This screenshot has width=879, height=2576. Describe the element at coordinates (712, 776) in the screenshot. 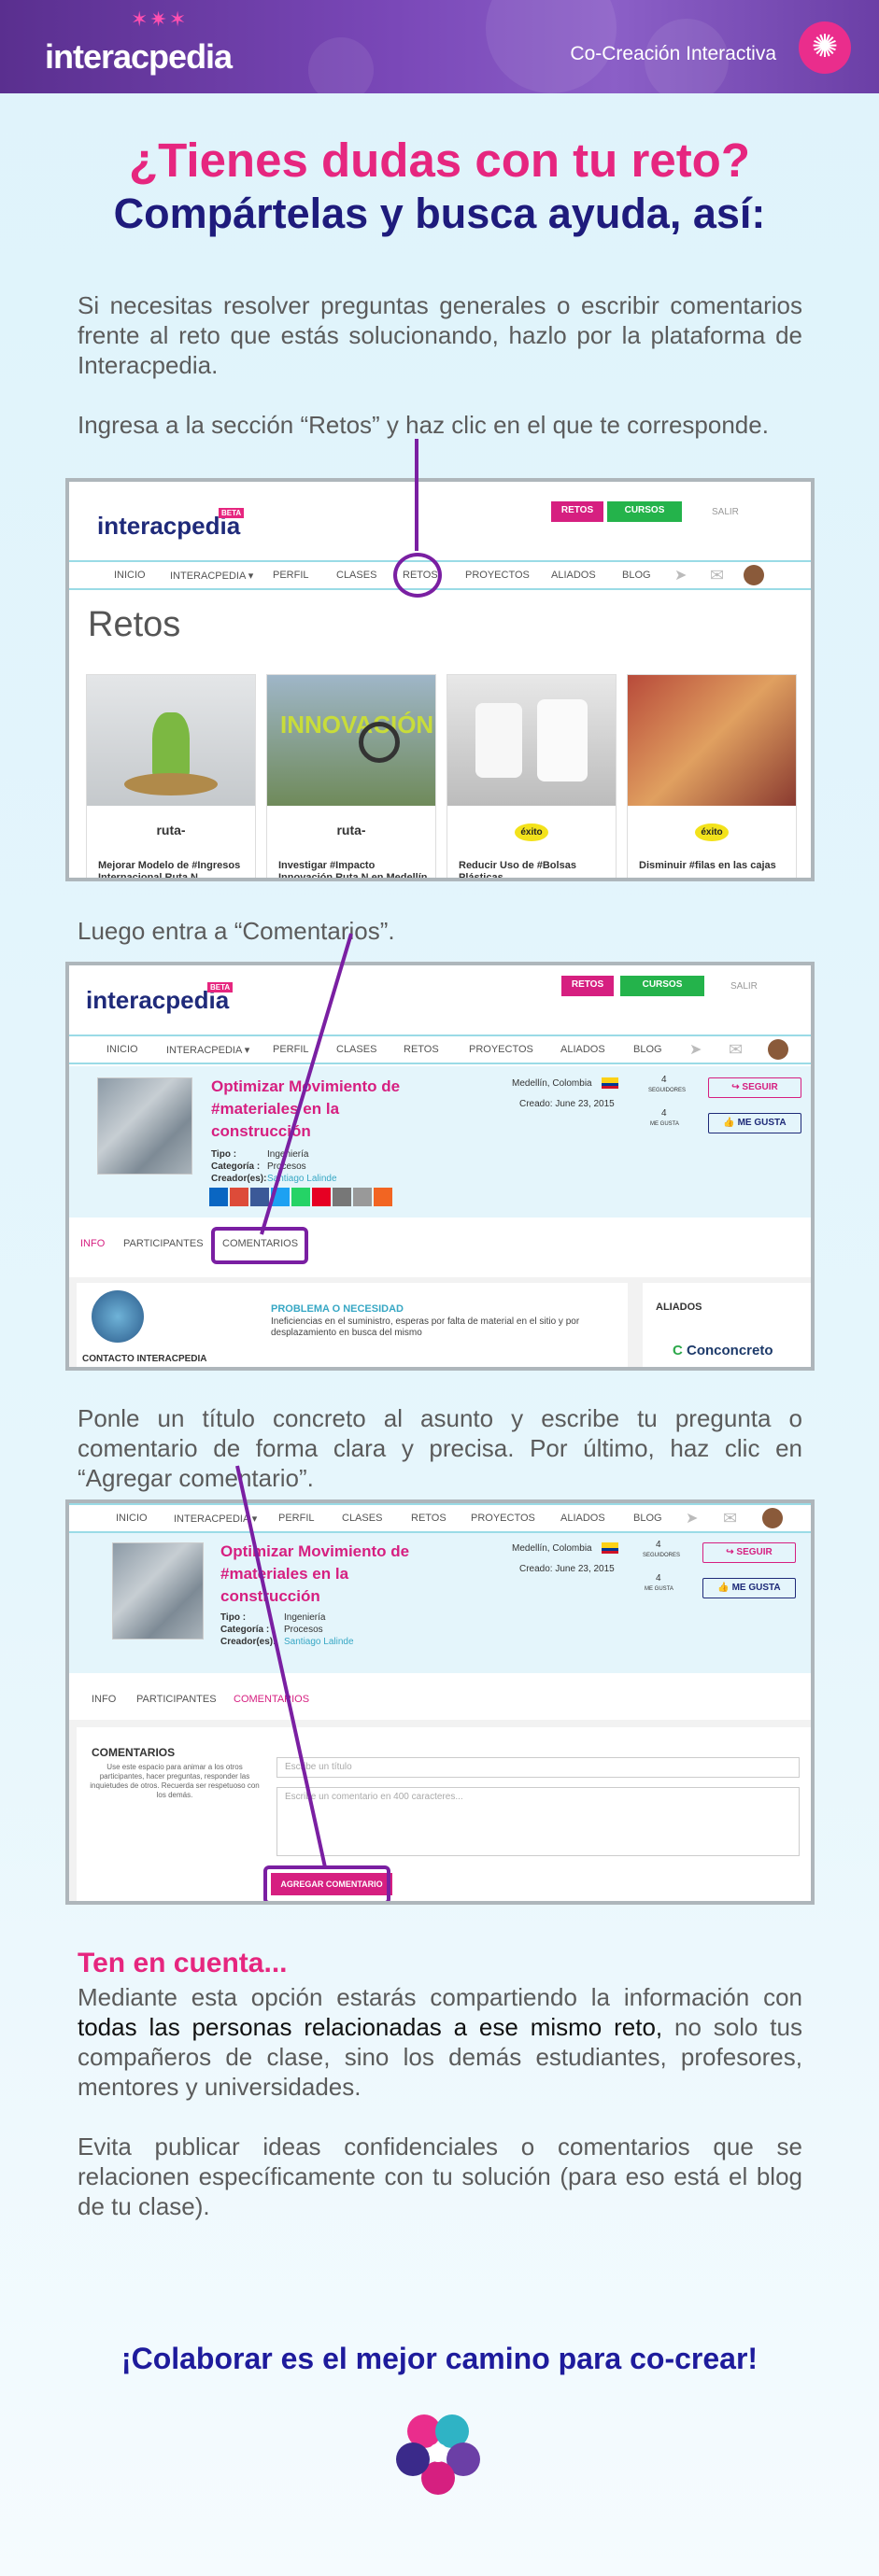

I see `reto-card: éxito Disminuir #filas en las cajas` at that location.